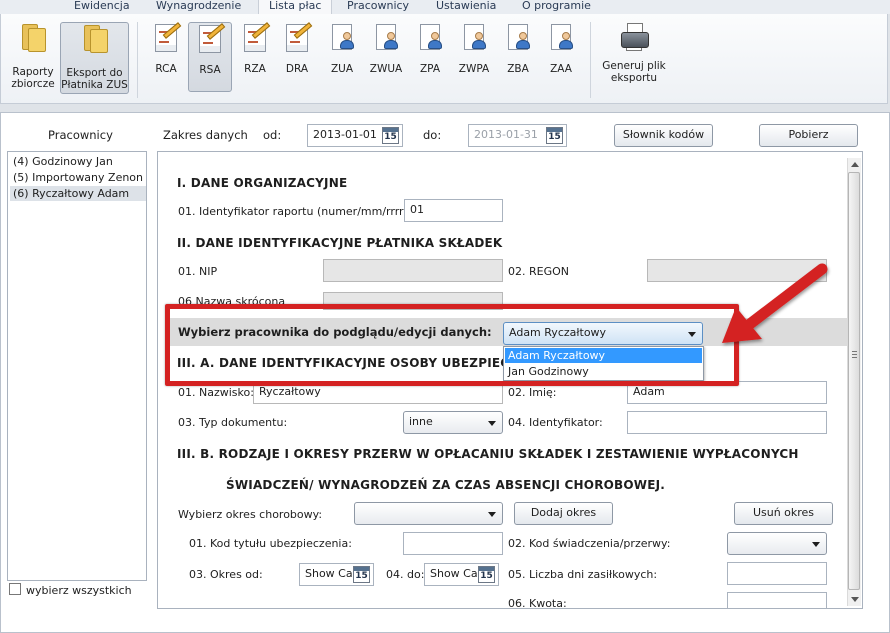  Describe the element at coordinates (634, 37) in the screenshot. I see `printer-icon` at that location.